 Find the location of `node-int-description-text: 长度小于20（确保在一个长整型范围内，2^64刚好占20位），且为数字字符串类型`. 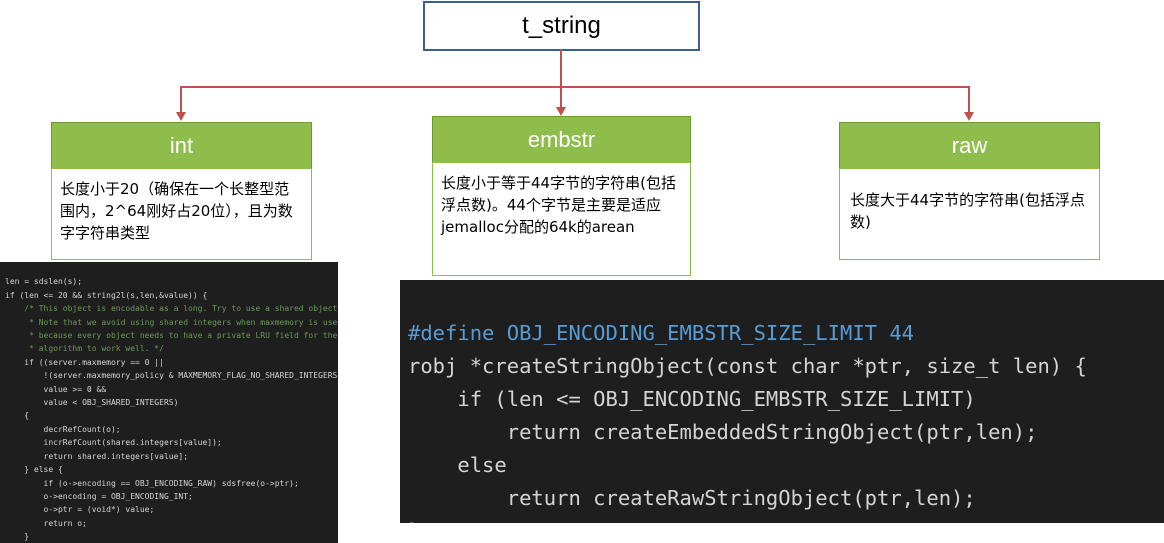

node-int-description-text: 长度小于20（确保在一个长整型范围内，2^64刚好占20位），且为数字字符串类型 is located at coordinates (176, 211).